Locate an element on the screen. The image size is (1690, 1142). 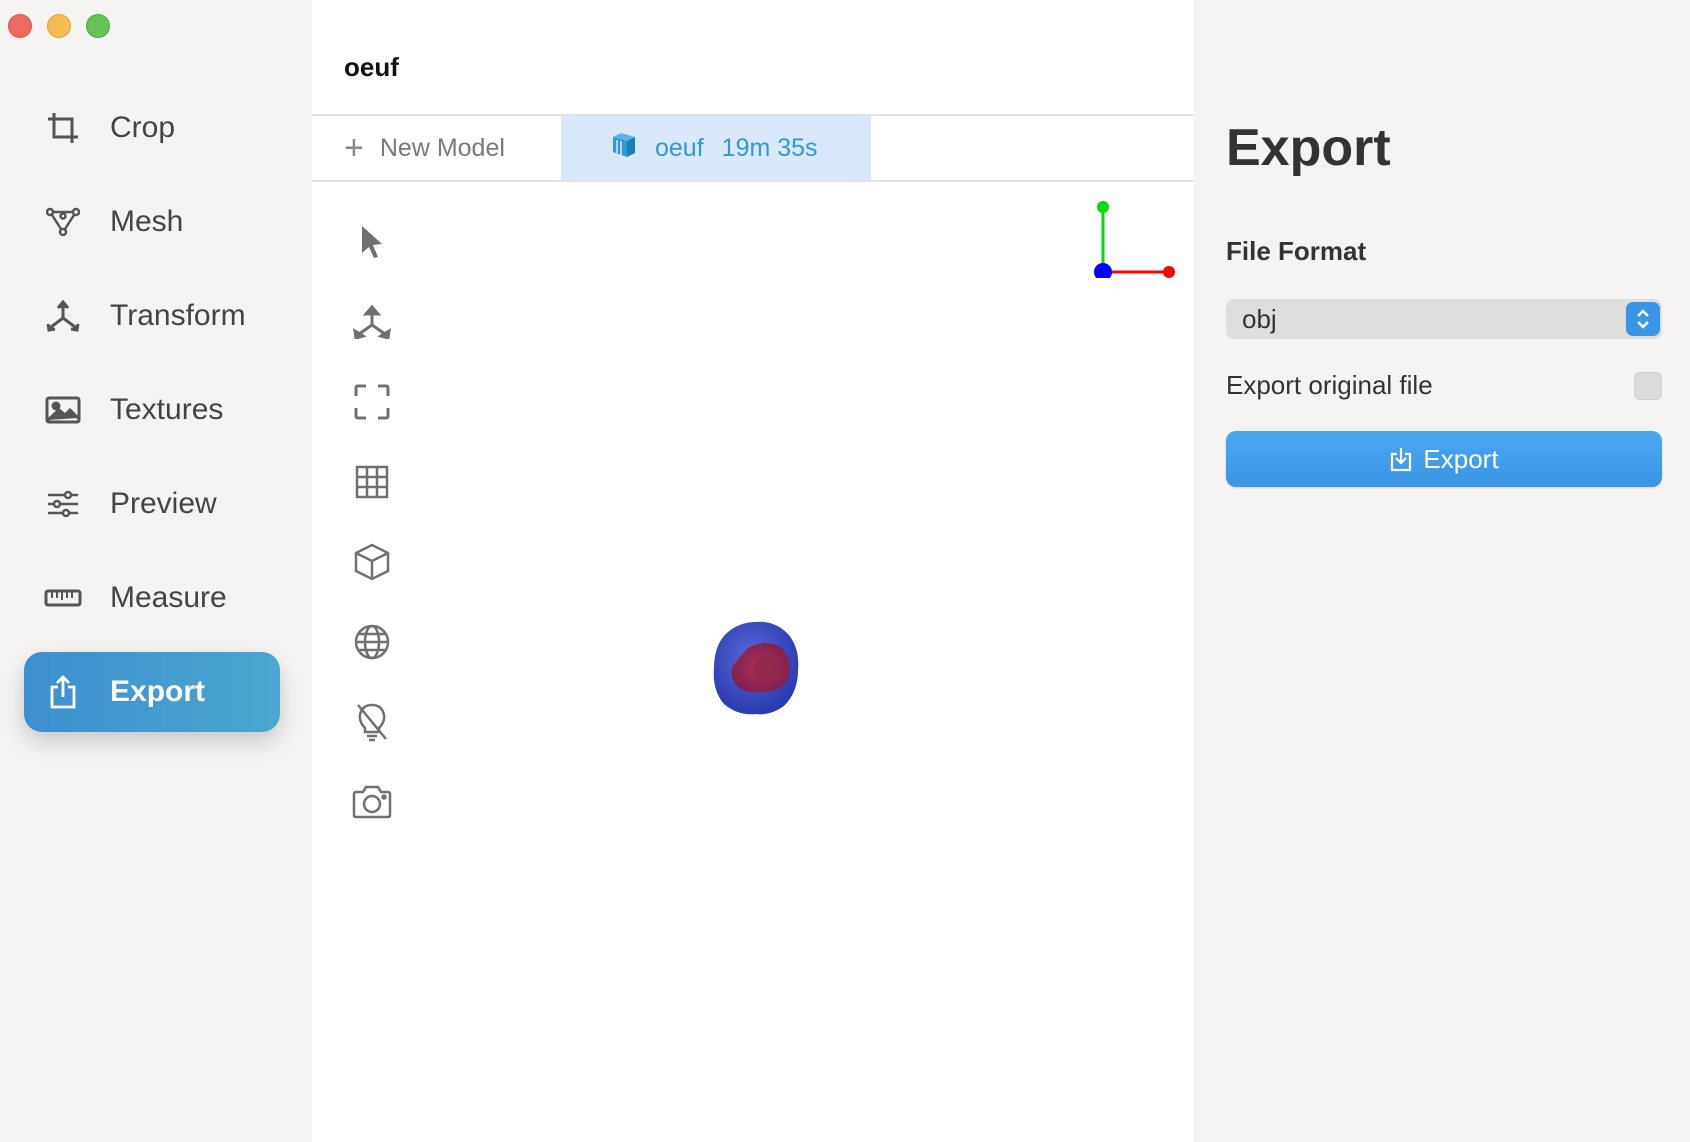
sidebar-item-crop: Crop is located at coordinates (152, 128).